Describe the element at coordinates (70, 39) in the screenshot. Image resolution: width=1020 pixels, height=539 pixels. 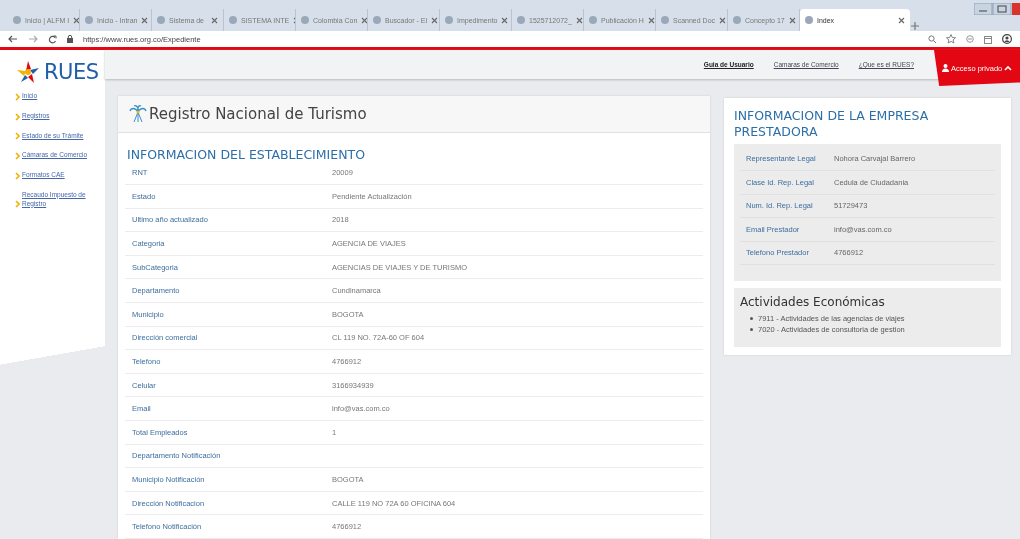
I see `lock-icon` at that location.